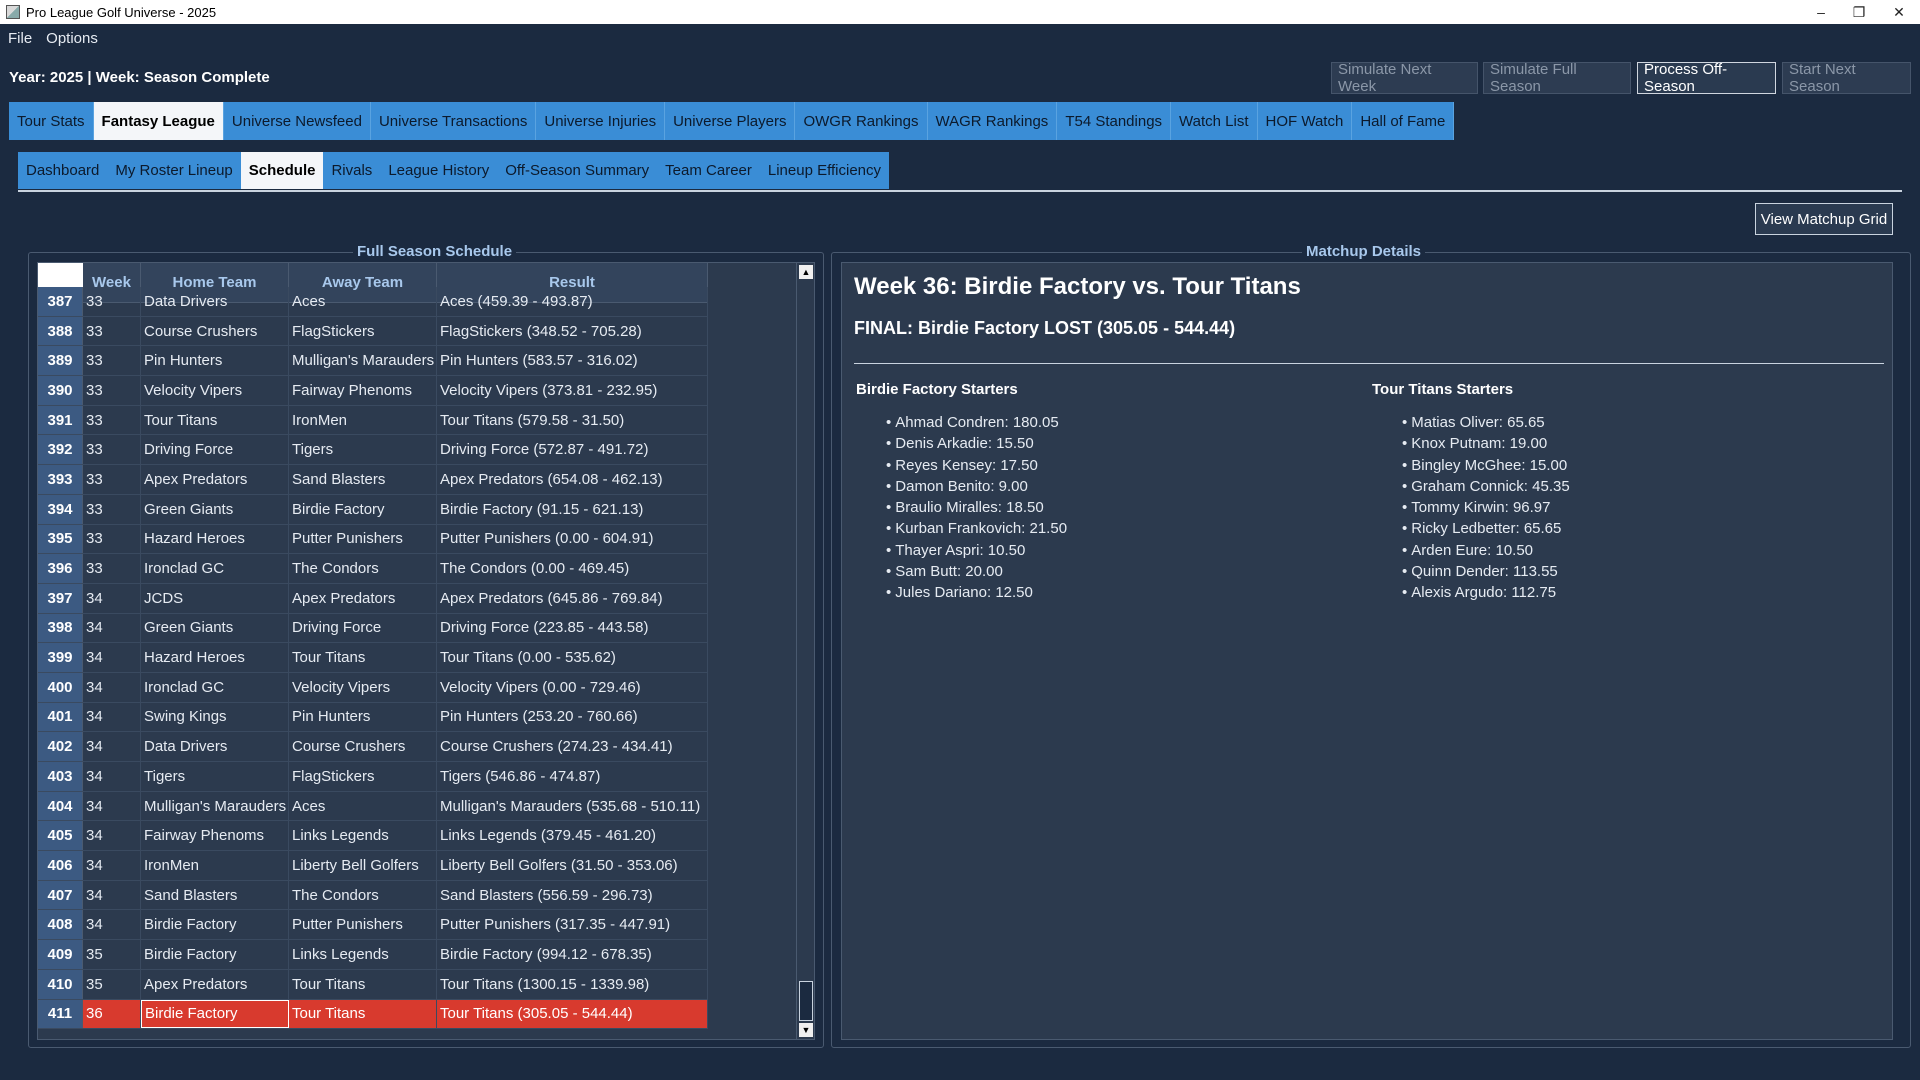  Describe the element at coordinates (297, 121) in the screenshot. I see `tab-universe-newsfeed: Universe Newsfeed` at that location.